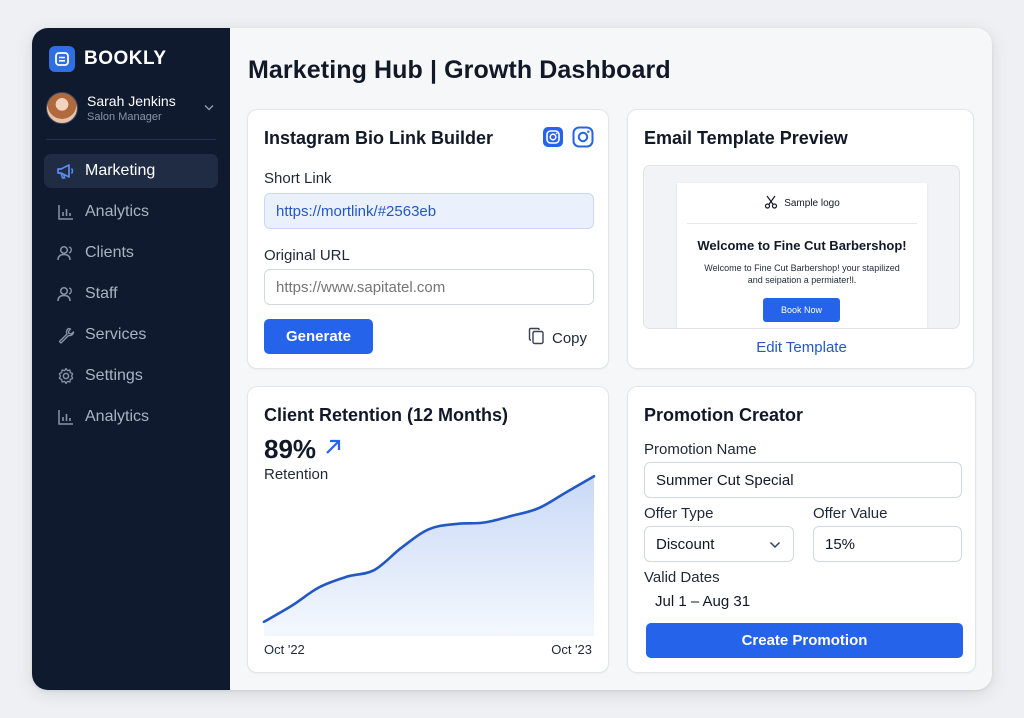 The height and width of the screenshot is (718, 1024). Describe the element at coordinates (887, 544) in the screenshot. I see `offer-value-input: 15%` at that location.